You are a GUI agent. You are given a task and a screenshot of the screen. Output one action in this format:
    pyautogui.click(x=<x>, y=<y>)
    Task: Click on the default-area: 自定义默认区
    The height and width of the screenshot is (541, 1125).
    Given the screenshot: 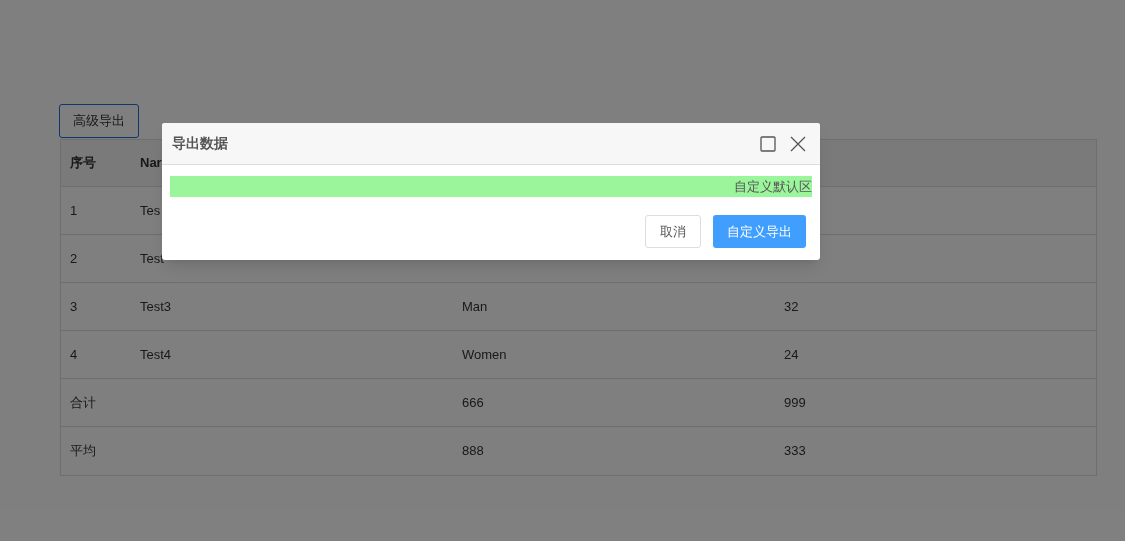 What is the action you would take?
    pyautogui.click(x=491, y=186)
    